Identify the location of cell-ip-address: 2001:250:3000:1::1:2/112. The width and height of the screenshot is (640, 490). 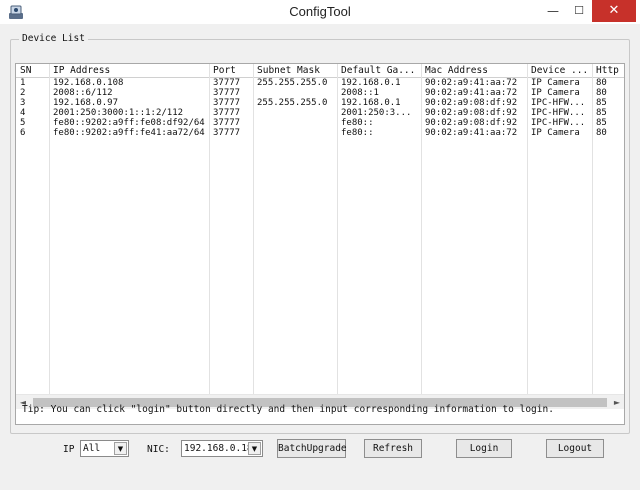
(118, 113).